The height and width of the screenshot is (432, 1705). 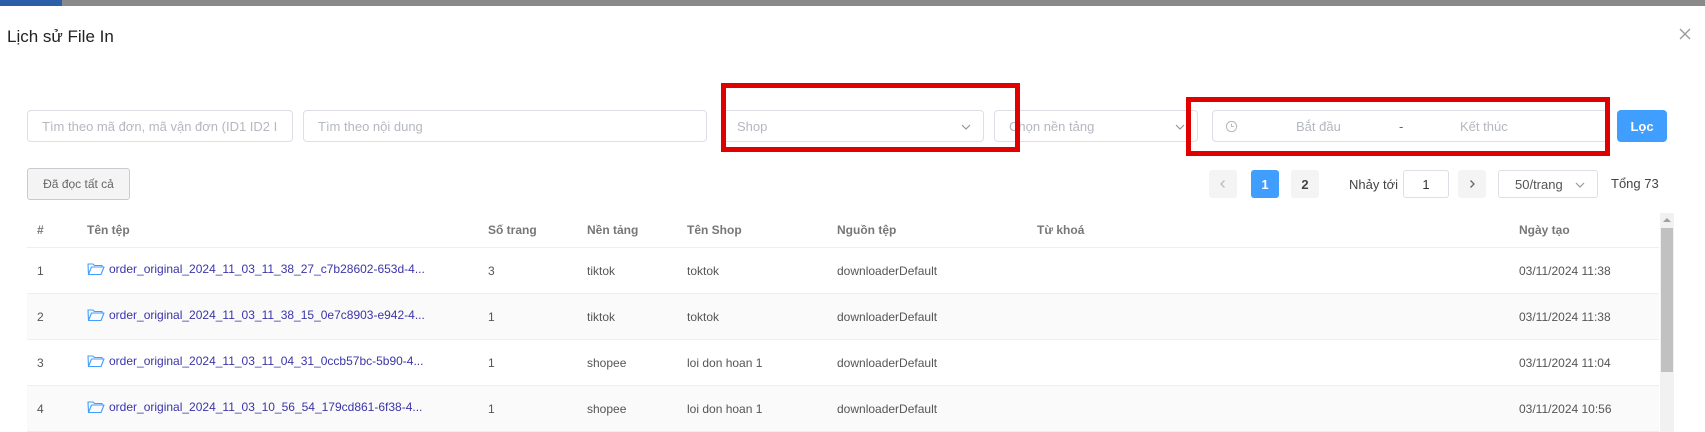 What do you see at coordinates (1410, 126) in the screenshot?
I see `date-range-picker: Bắt đầu - Kết thúc` at bounding box center [1410, 126].